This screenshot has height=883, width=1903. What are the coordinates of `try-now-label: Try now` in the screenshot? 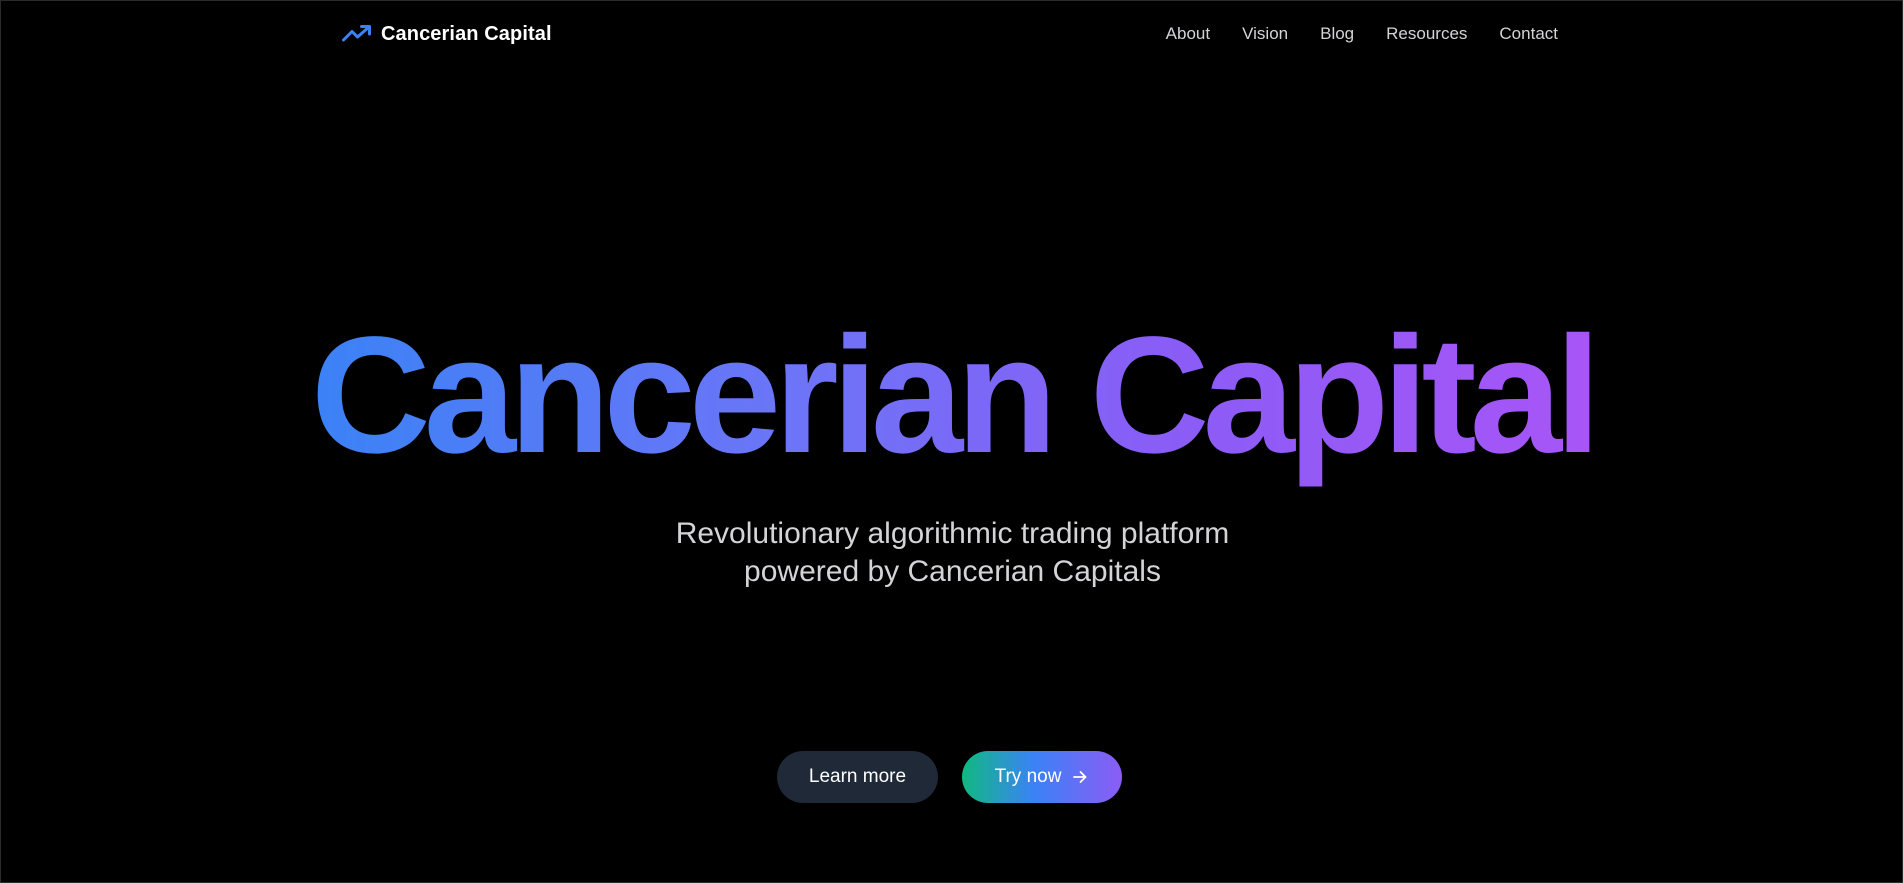 It's located at (1028, 776).